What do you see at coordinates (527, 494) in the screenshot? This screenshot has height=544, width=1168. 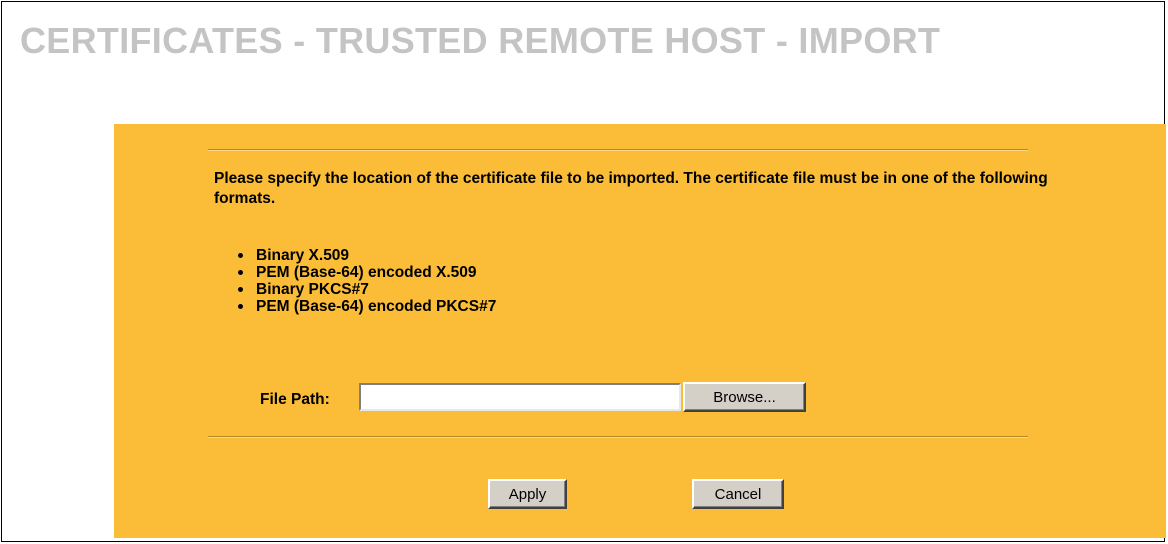 I see `apply-button: Apply` at bounding box center [527, 494].